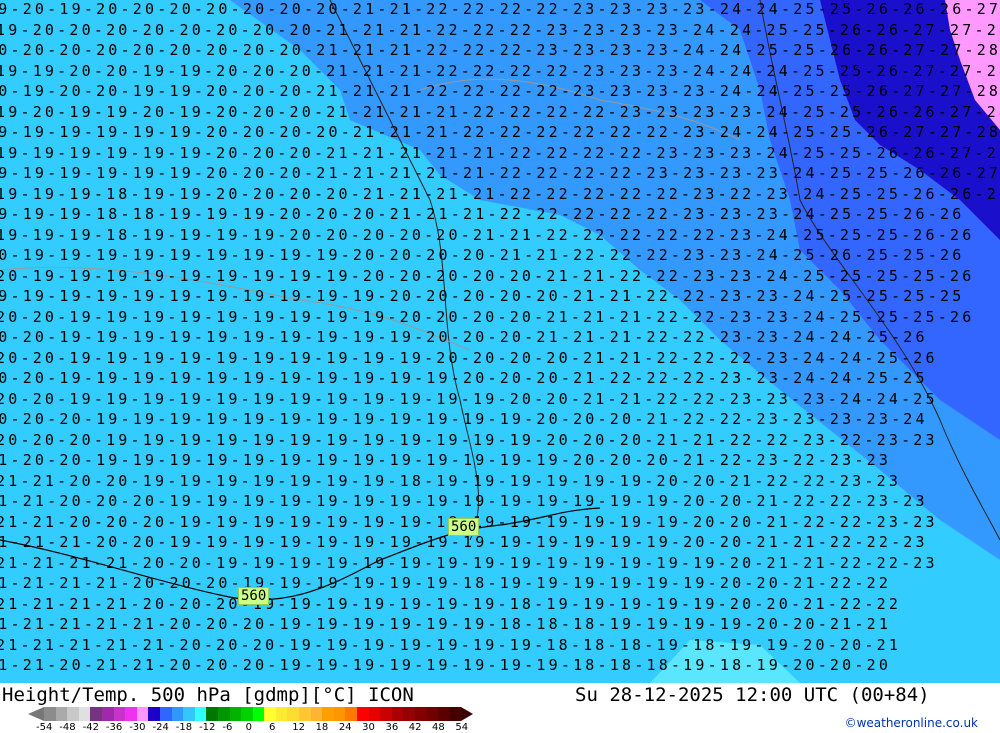 Image resolution: width=1000 pixels, height=733 pixels. I want to click on legend-tick-label: -24, so click(160, 727).